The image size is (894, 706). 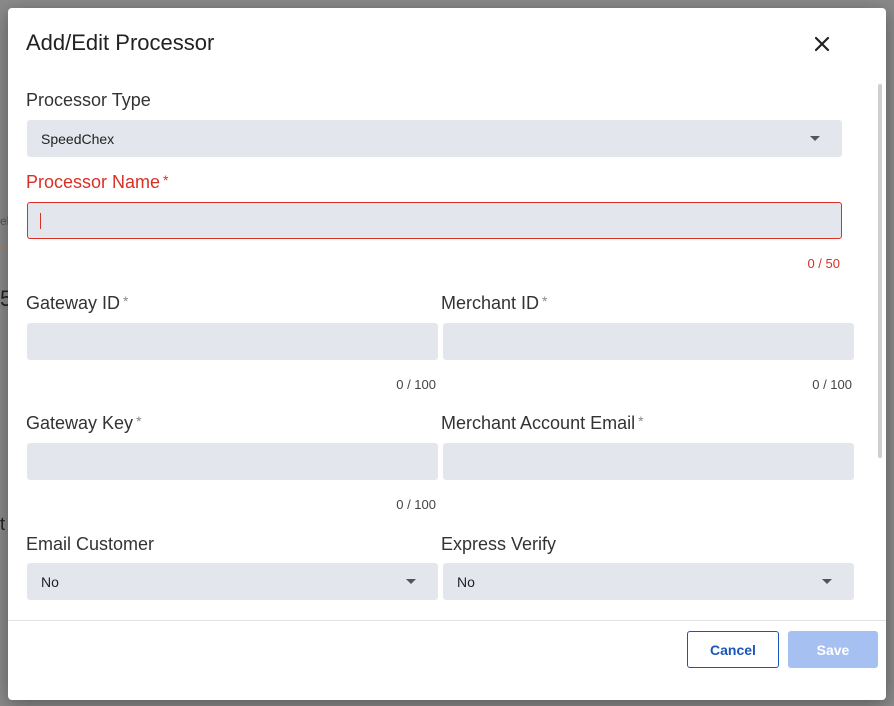 I want to click on processor-name-field, so click(x=434, y=220).